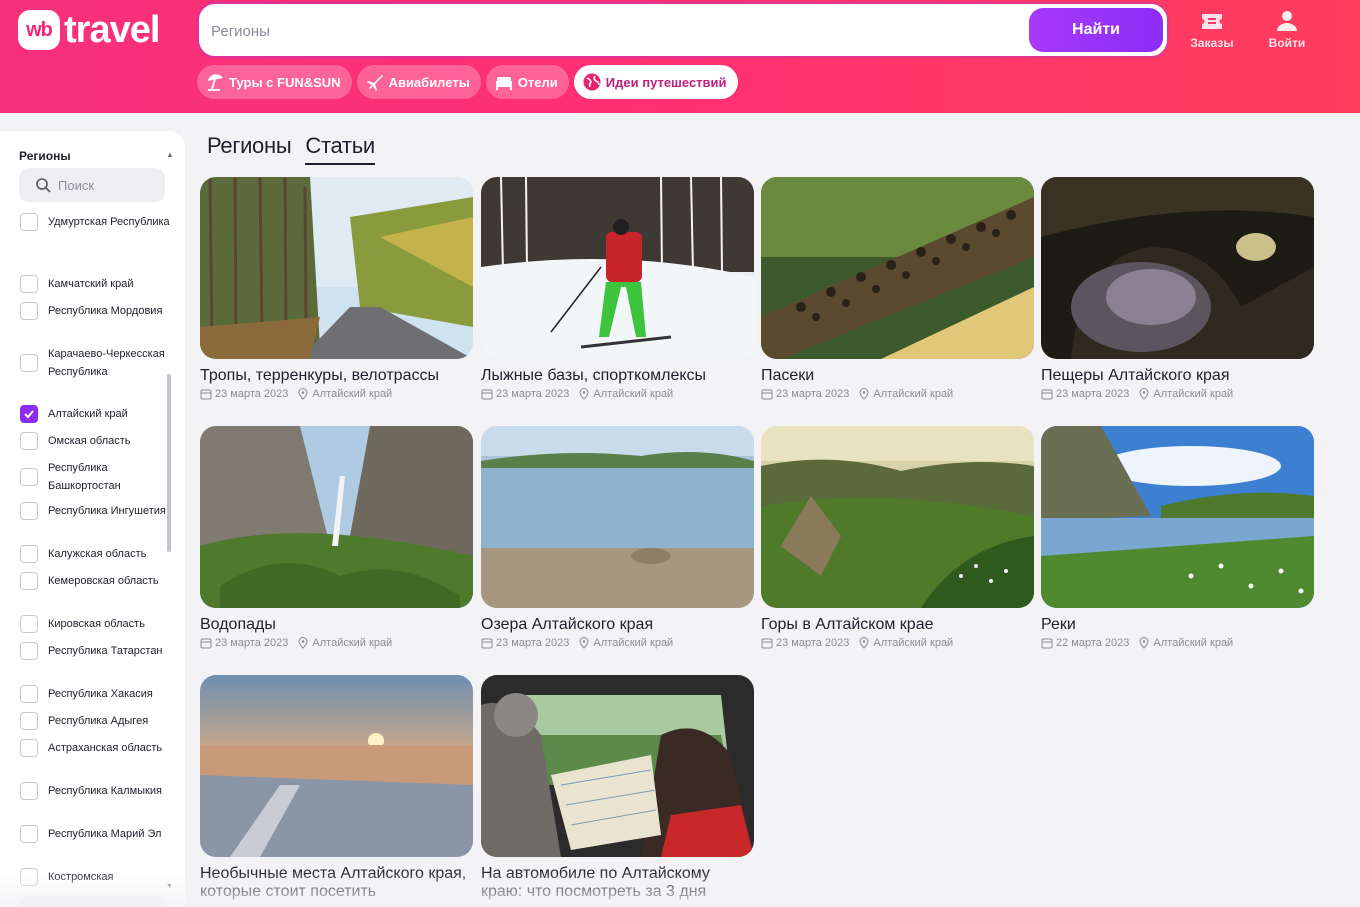 The image size is (1360, 907). I want to click on orders-button: Заказы, so click(1212, 30).